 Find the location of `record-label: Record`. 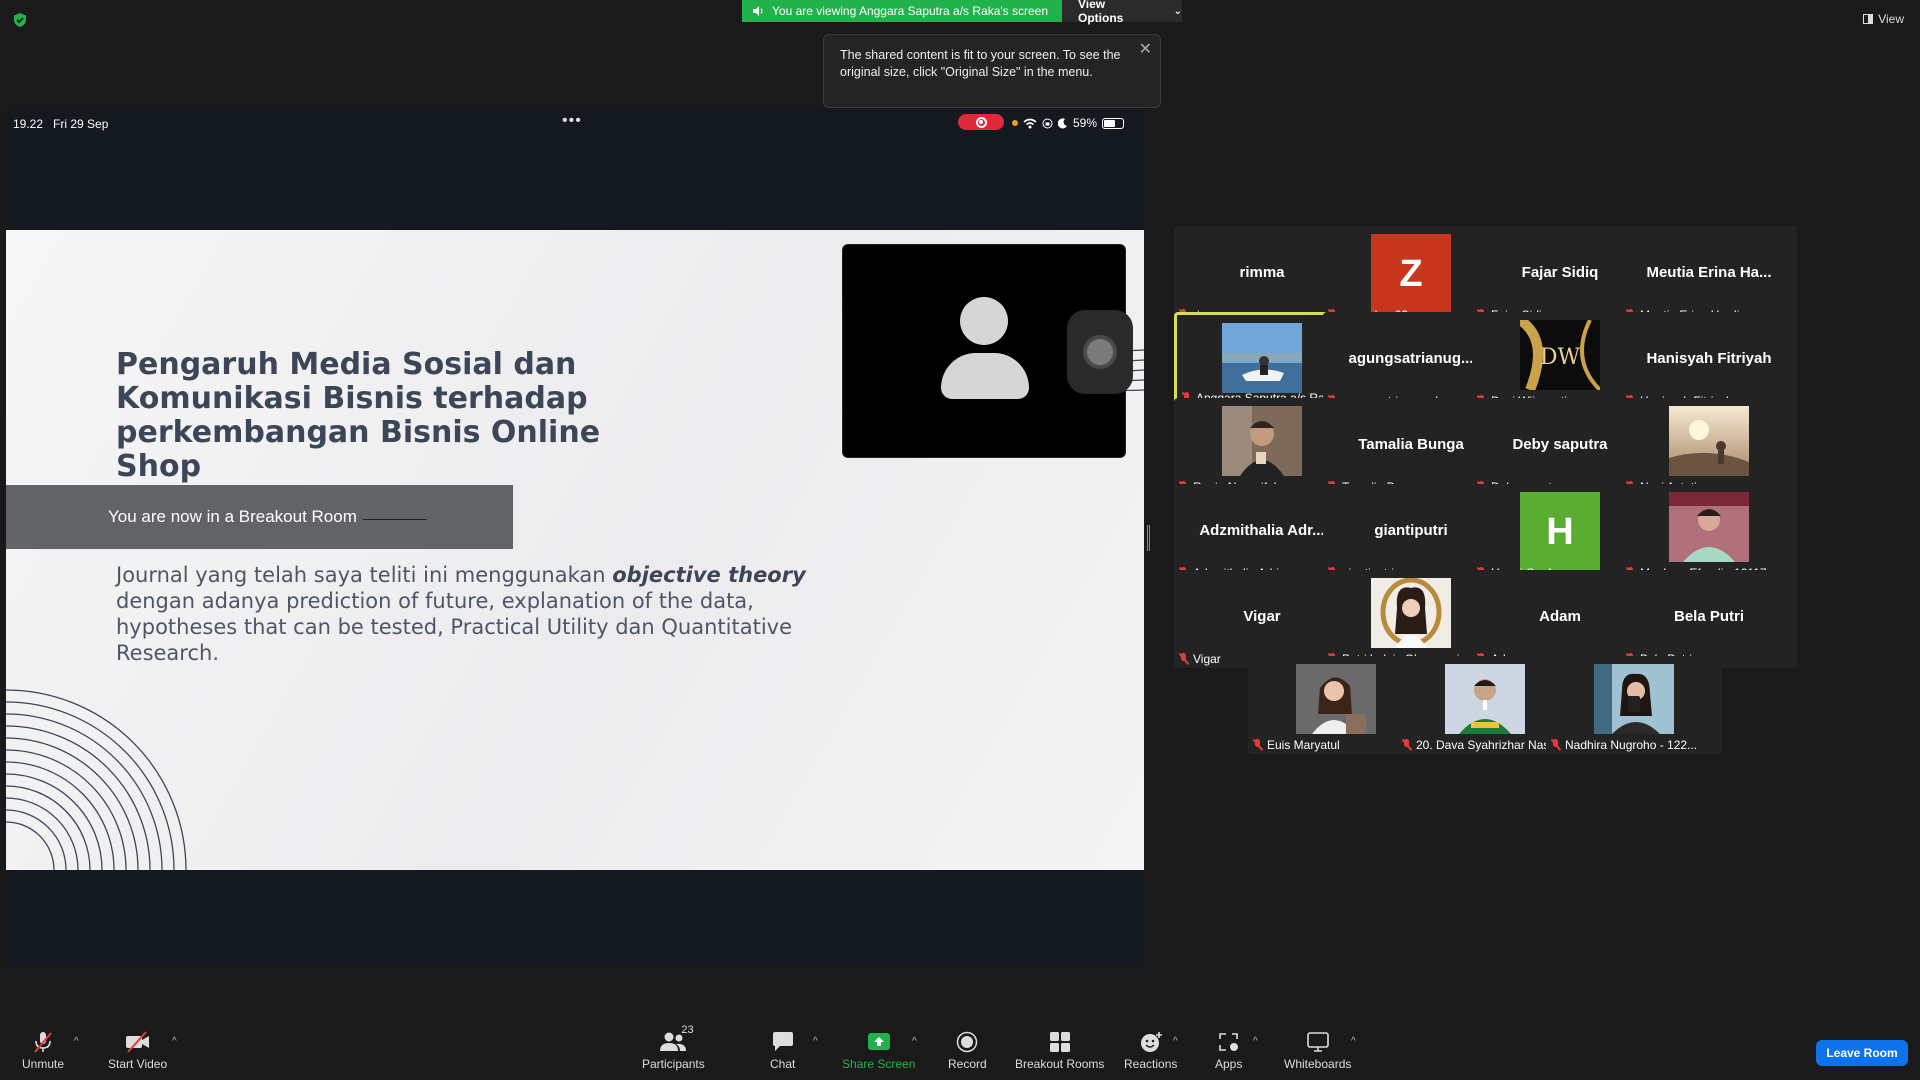

record-label: Record is located at coordinates (967, 1064).